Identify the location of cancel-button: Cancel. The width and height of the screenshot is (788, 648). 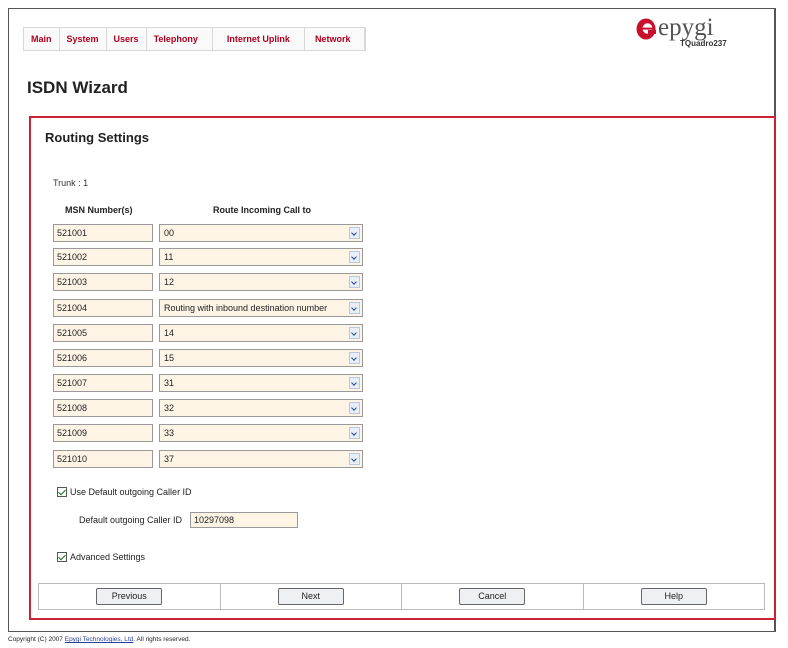
(492, 596).